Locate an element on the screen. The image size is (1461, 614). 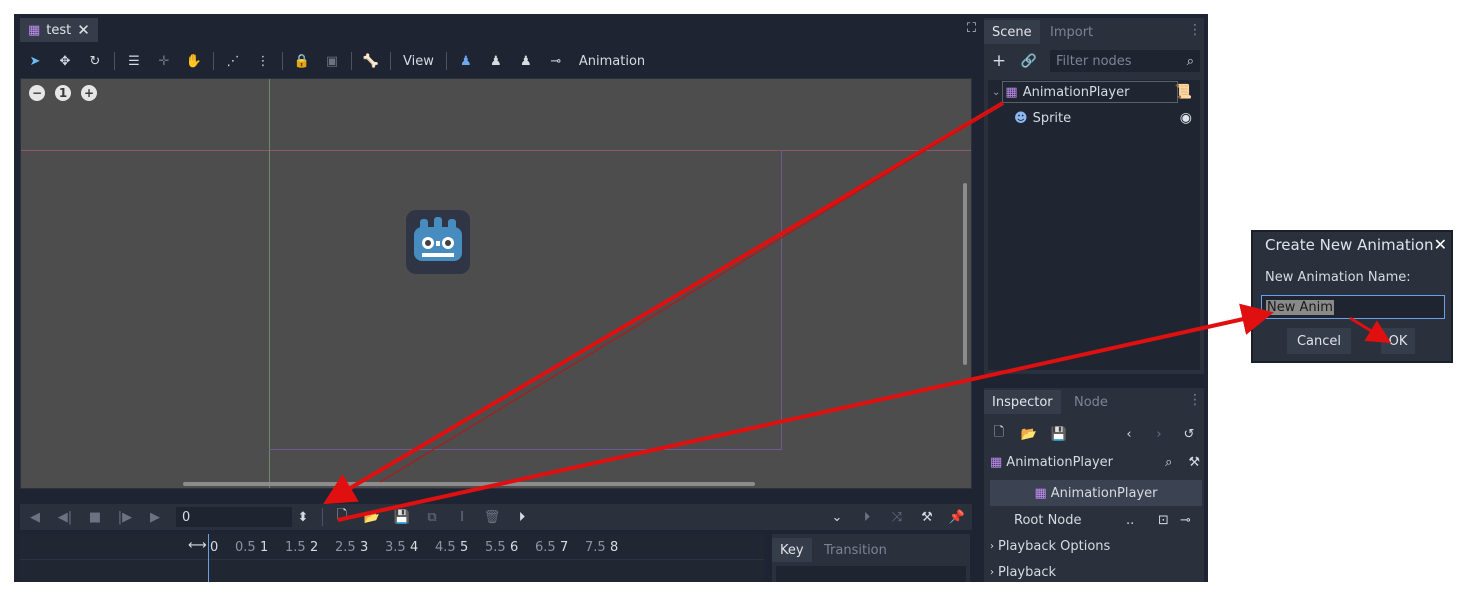
history-icon: ↺ is located at coordinates (1189, 434).